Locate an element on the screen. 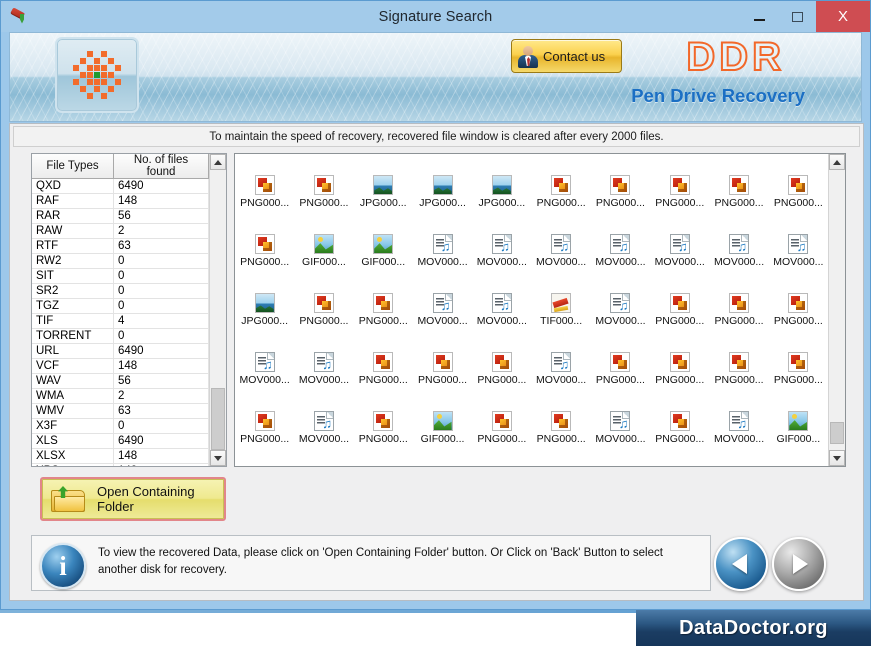 This screenshot has width=871, height=646. cell-files-found: 6490 is located at coordinates (161, 186).